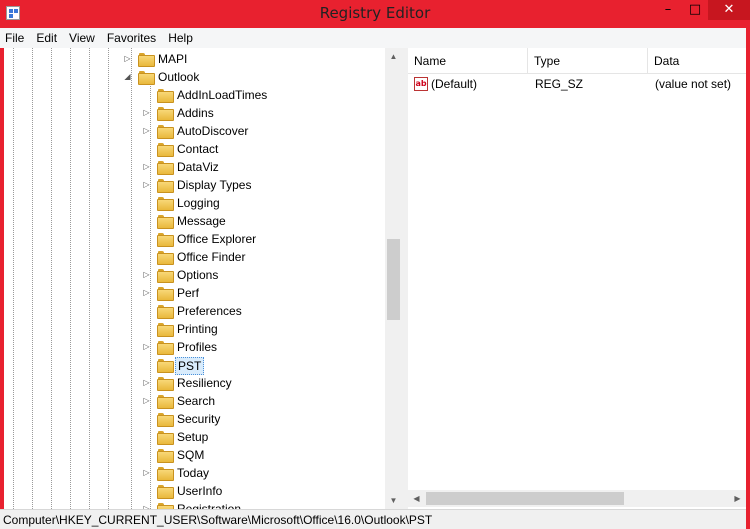 Image resolution: width=750 pixels, height=529 pixels. Describe the element at coordinates (222, 95) in the screenshot. I see `tree-node-label: AddInLoadTimes` at that location.